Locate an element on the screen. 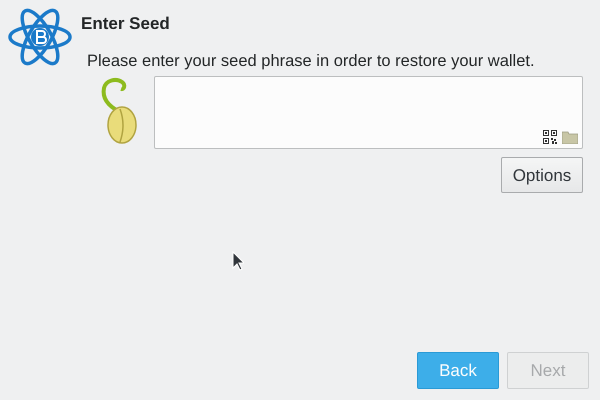  folder-icon is located at coordinates (570, 137).